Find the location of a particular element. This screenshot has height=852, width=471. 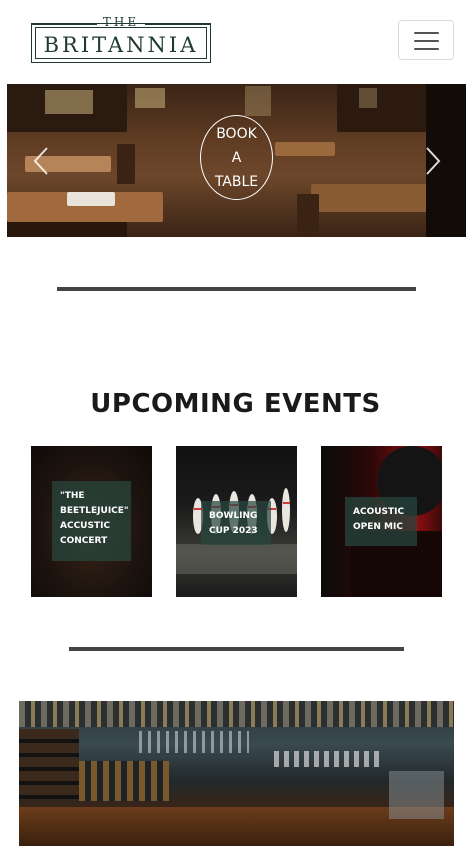

event-card-label: "THE BEETLEJUICE" ACCUSTIC CONCERT is located at coordinates (91, 521).